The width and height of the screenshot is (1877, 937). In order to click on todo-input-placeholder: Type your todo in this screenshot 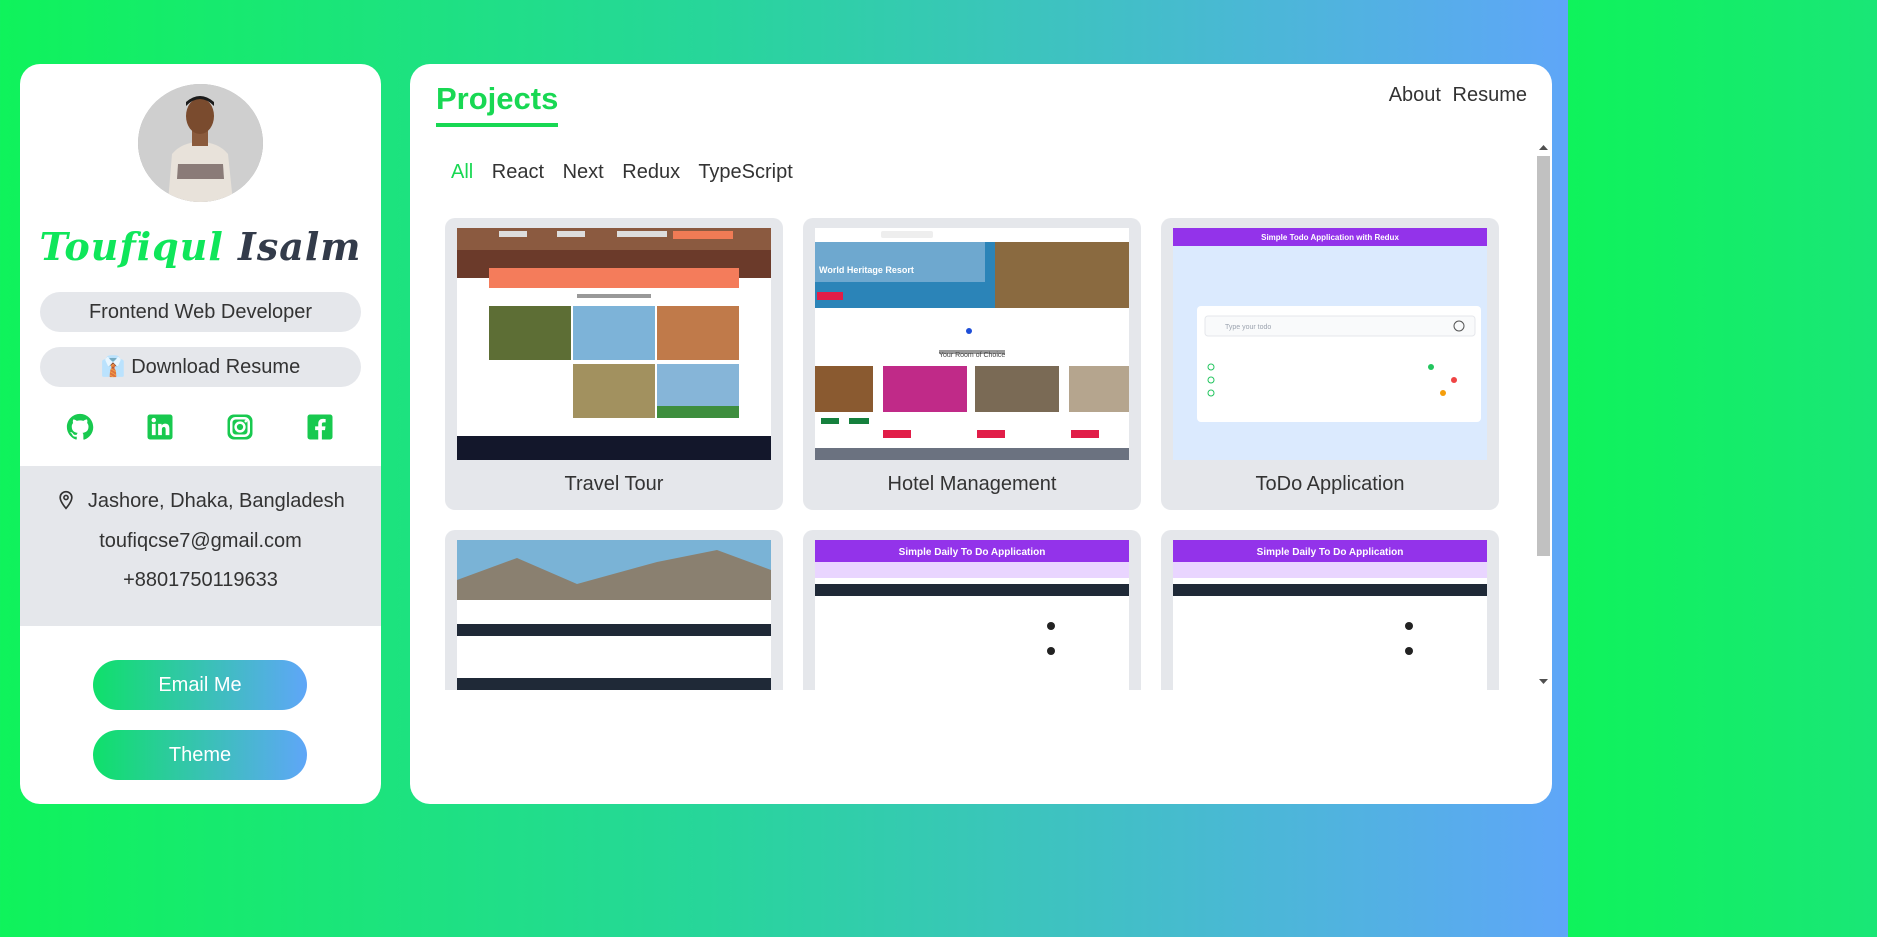, I will do `click(1248, 327)`.